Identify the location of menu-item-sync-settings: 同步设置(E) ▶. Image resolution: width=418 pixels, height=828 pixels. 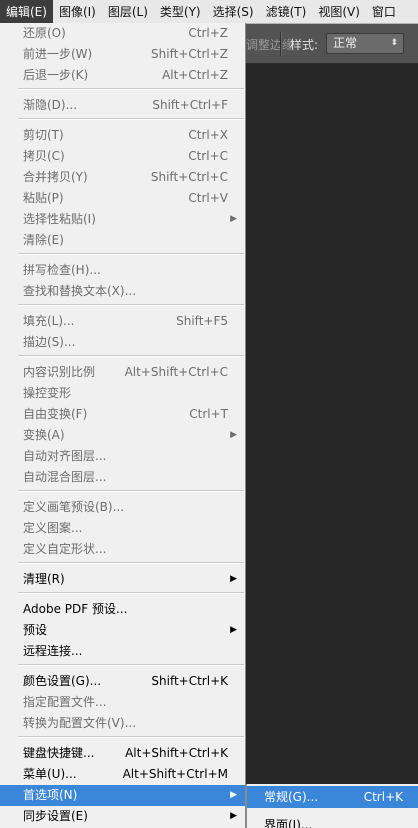
(122, 816).